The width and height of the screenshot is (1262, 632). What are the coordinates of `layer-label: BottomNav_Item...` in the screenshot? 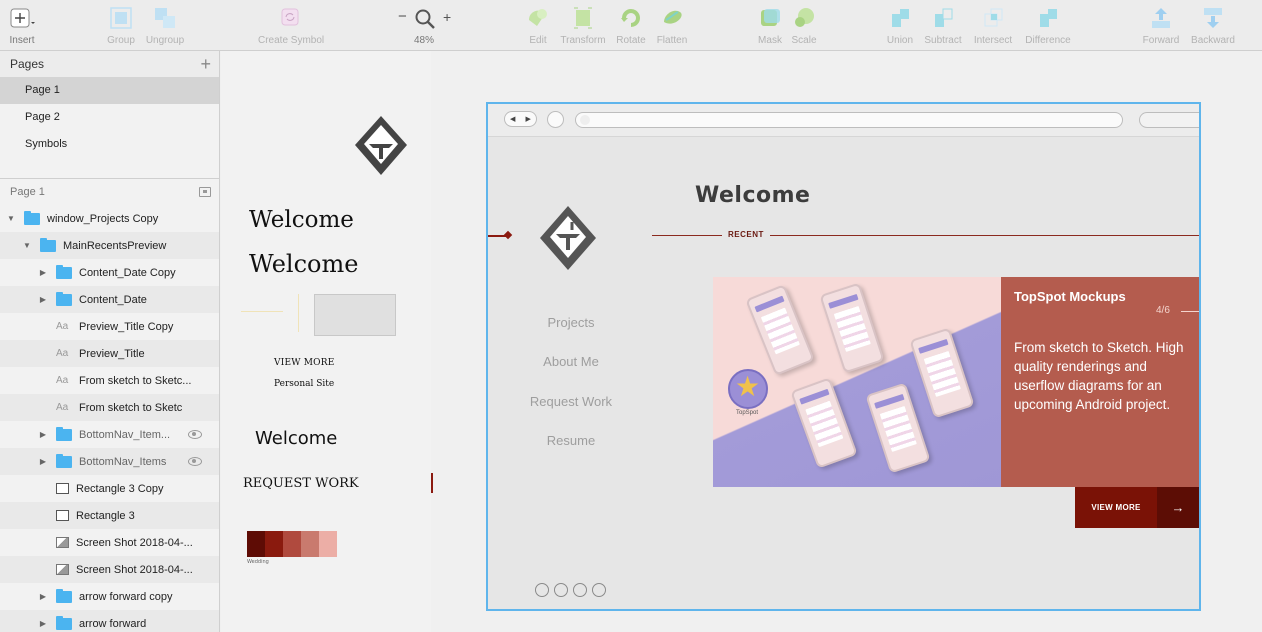 It's located at (125, 434).